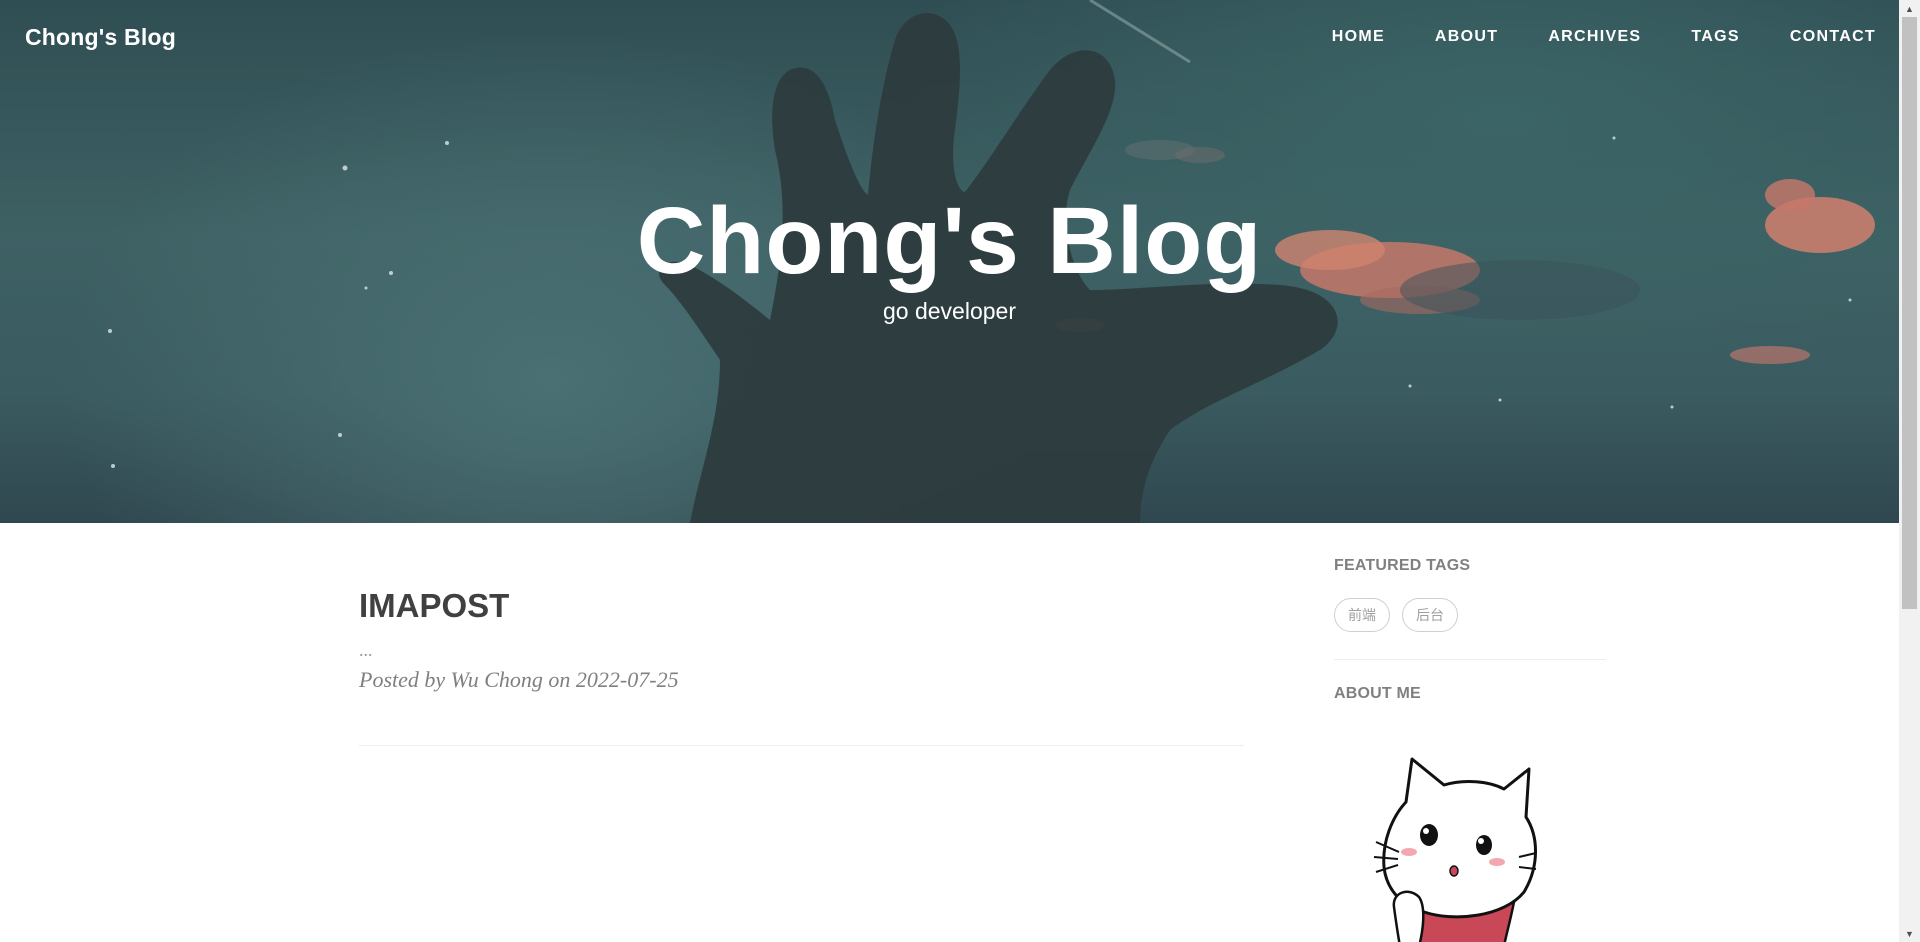 The image size is (1920, 942). What do you see at coordinates (949, 241) in the screenshot?
I see `site-title: Chong's Blog` at bounding box center [949, 241].